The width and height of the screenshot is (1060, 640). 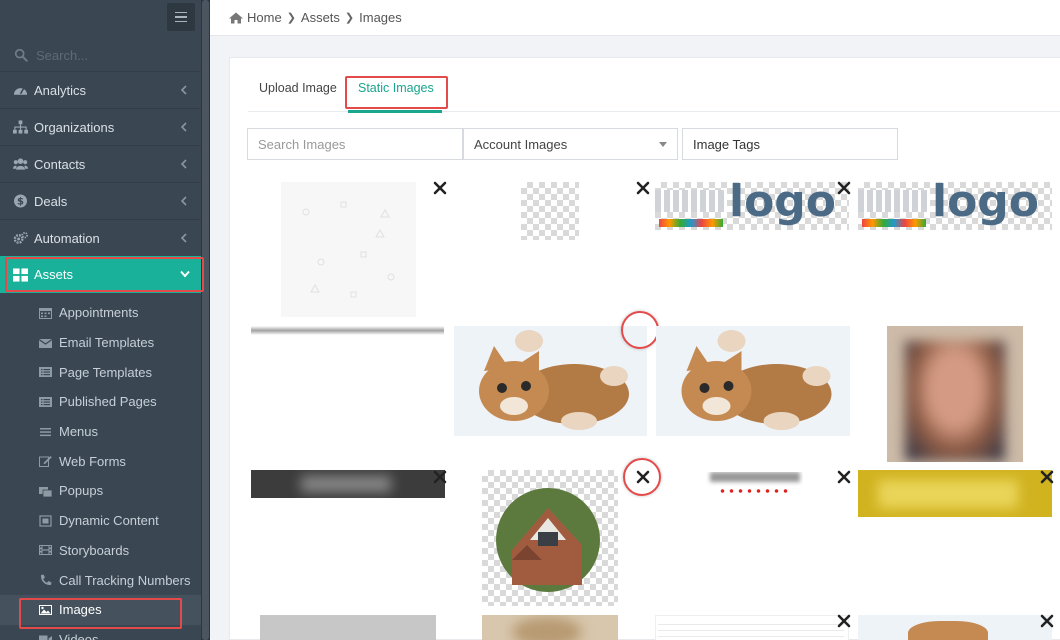 I want to click on image-tags-label: Image Tags, so click(x=726, y=144).